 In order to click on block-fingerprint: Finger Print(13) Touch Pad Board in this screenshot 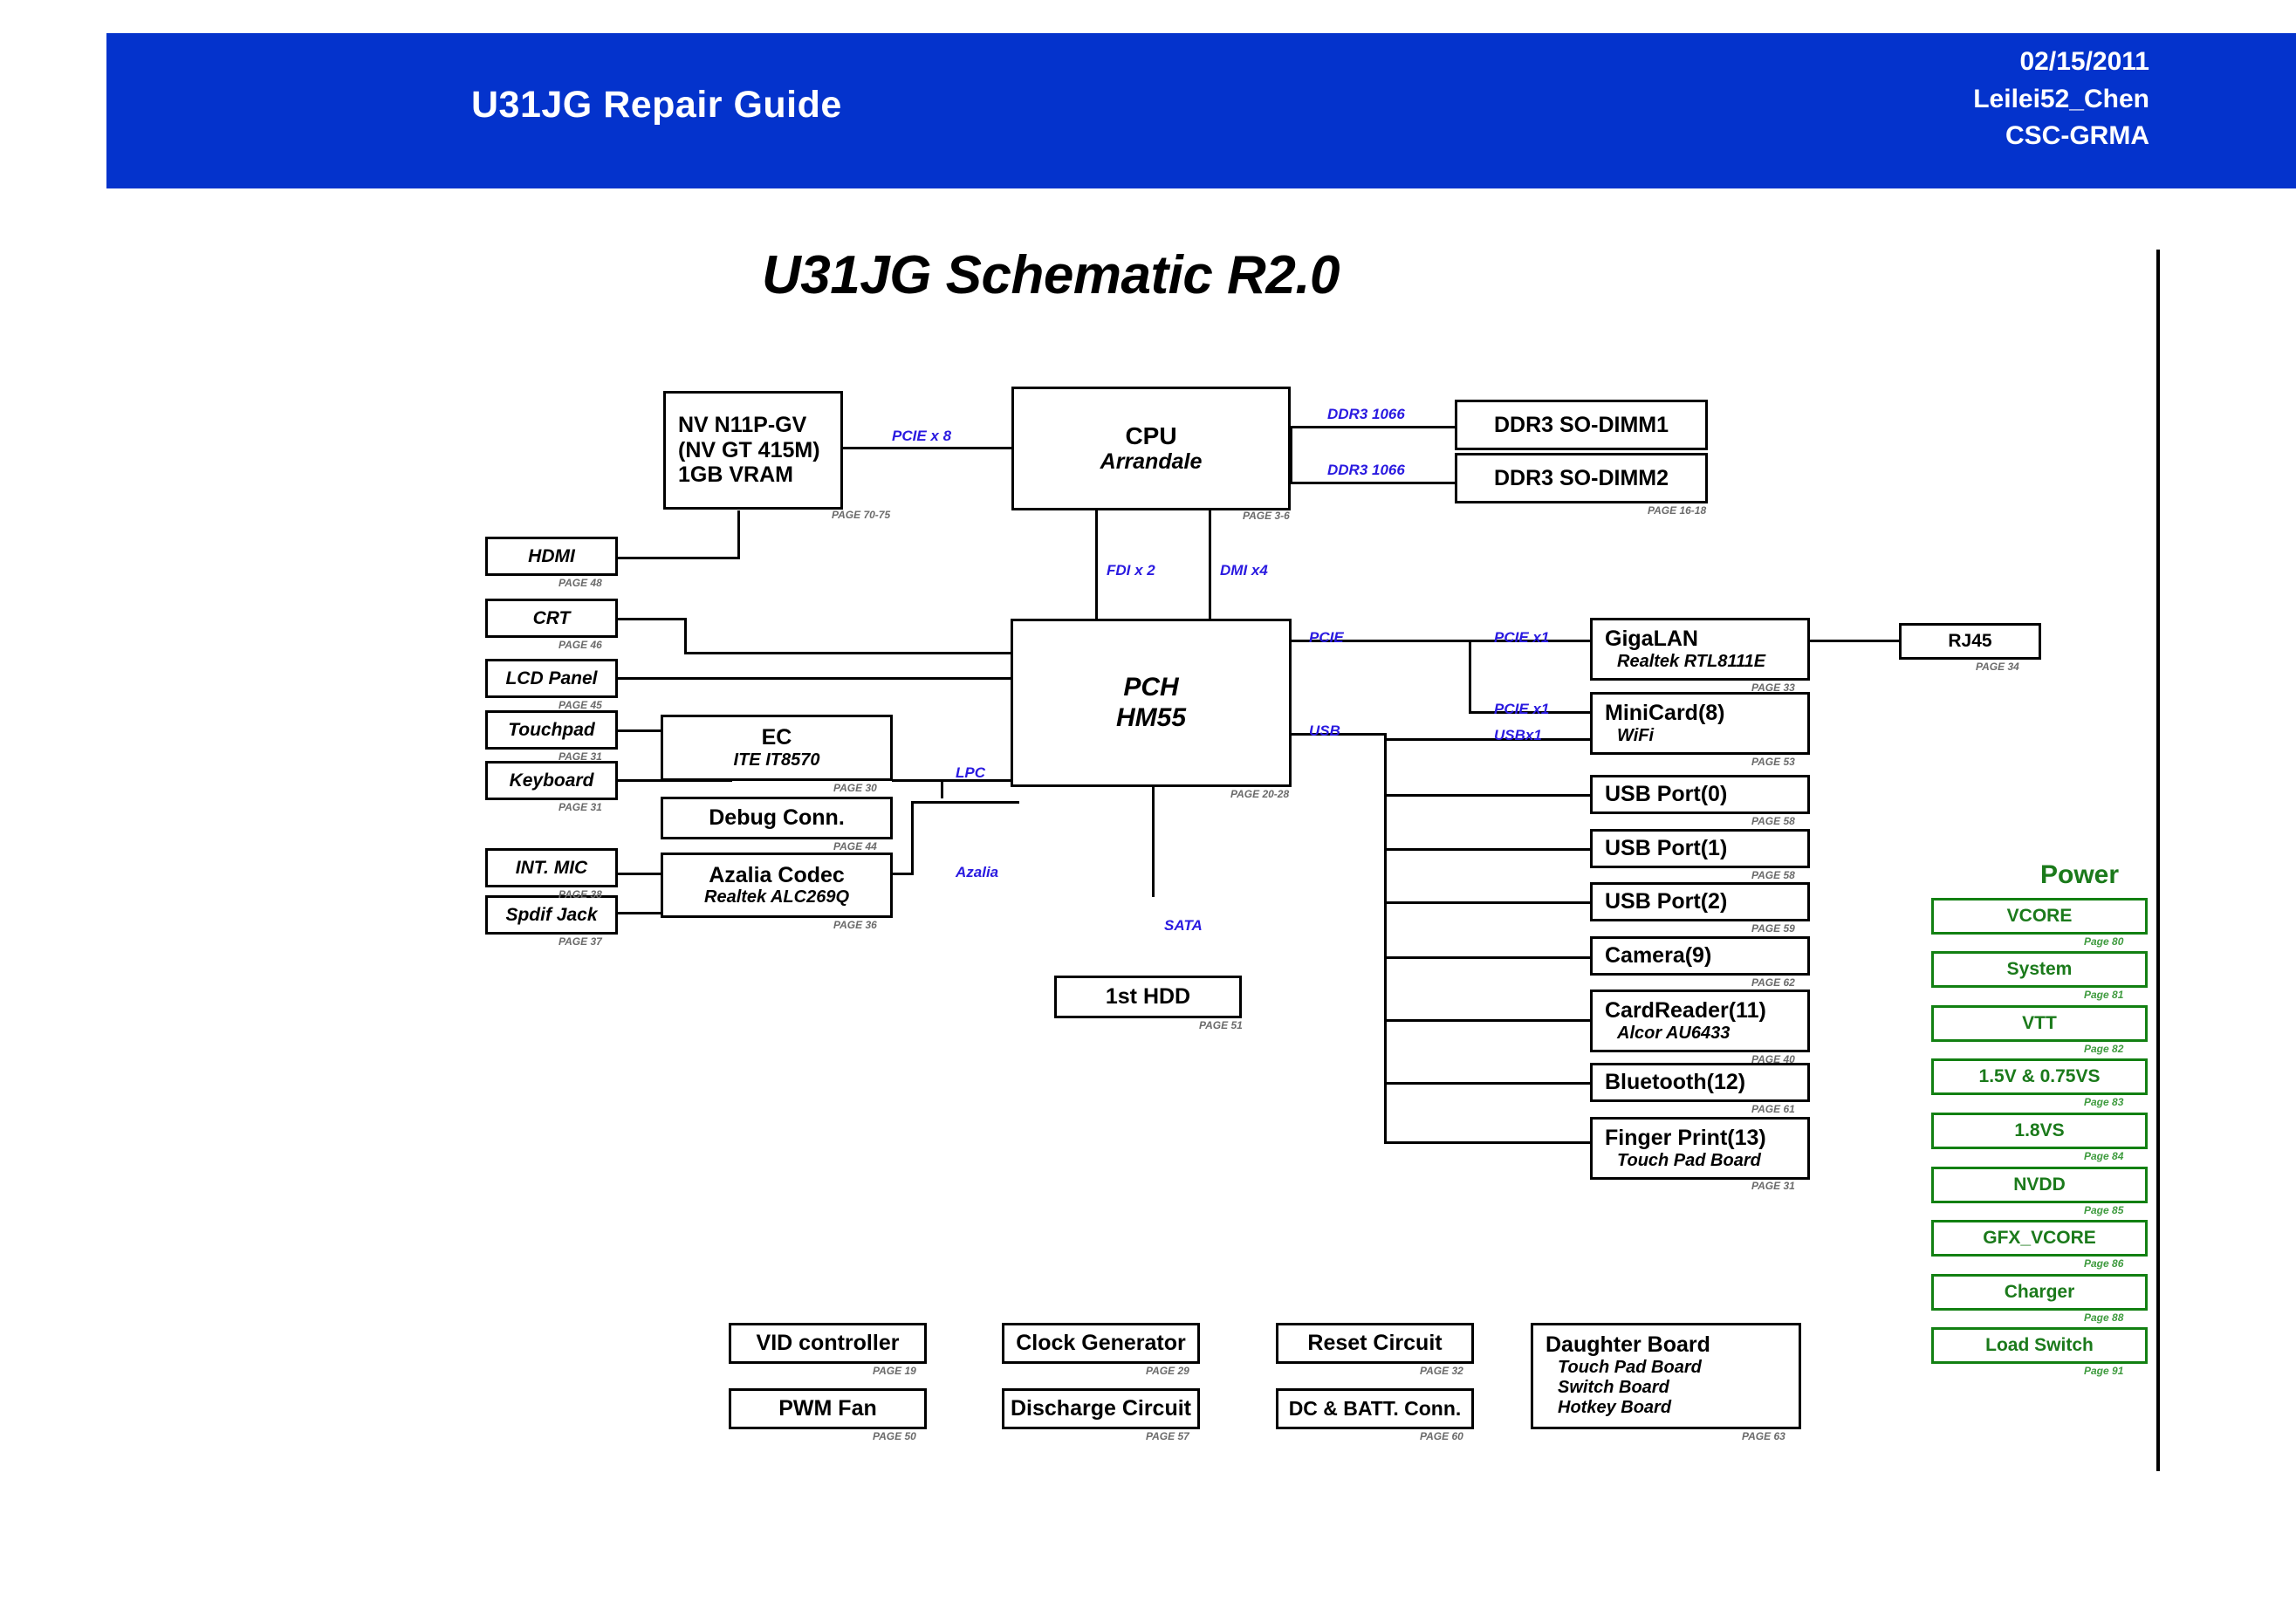, I will do `click(1700, 1148)`.